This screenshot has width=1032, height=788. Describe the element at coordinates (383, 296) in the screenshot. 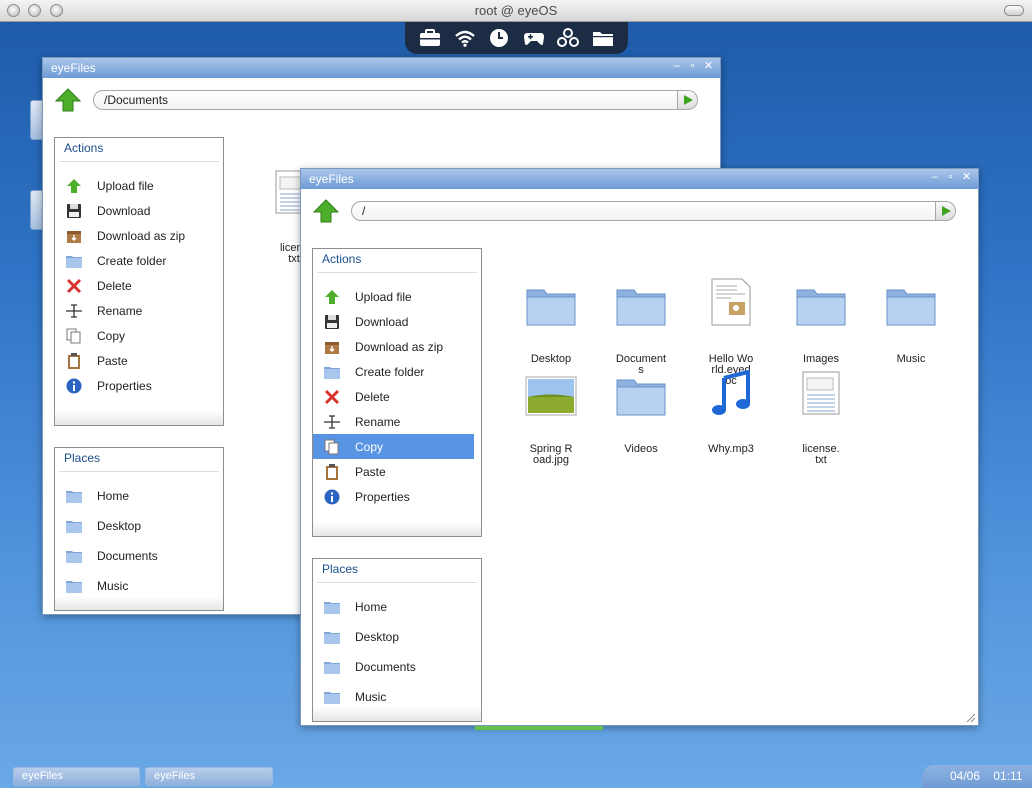

I see `action-label: Upload file` at that location.